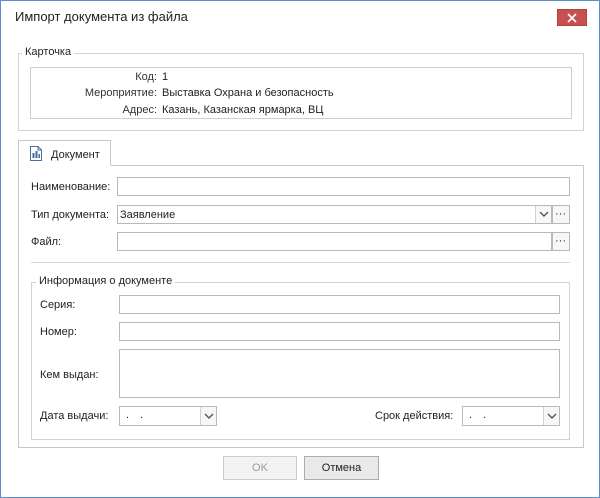  What do you see at coordinates (414, 416) in the screenshot?
I see `valid-until-label: Срок действия:` at bounding box center [414, 416].